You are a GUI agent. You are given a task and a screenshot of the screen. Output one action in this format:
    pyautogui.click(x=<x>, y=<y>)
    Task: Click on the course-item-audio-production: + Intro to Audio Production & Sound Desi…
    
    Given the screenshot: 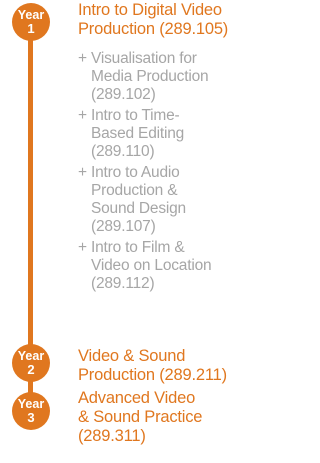 What is the action you would take?
    pyautogui.click(x=168, y=200)
    